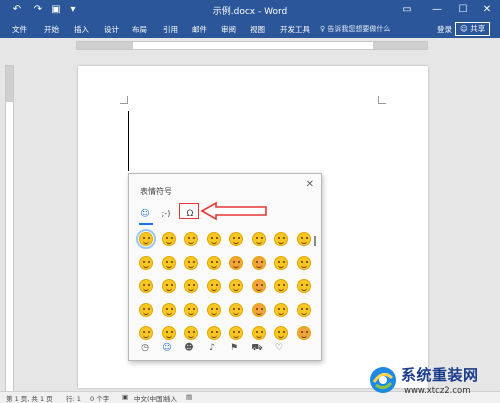  I want to click on ribbon-display-icon: ▭, so click(407, 10).